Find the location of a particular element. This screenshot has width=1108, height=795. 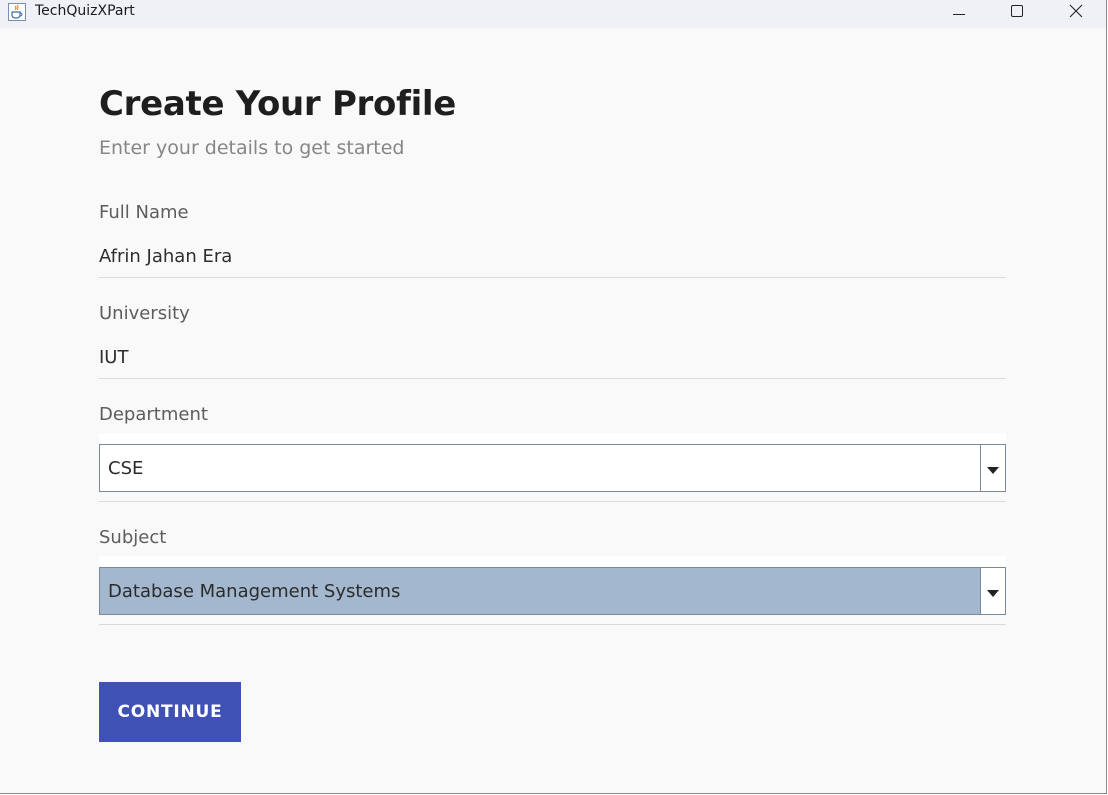

full-name-underline is located at coordinates (552, 277).